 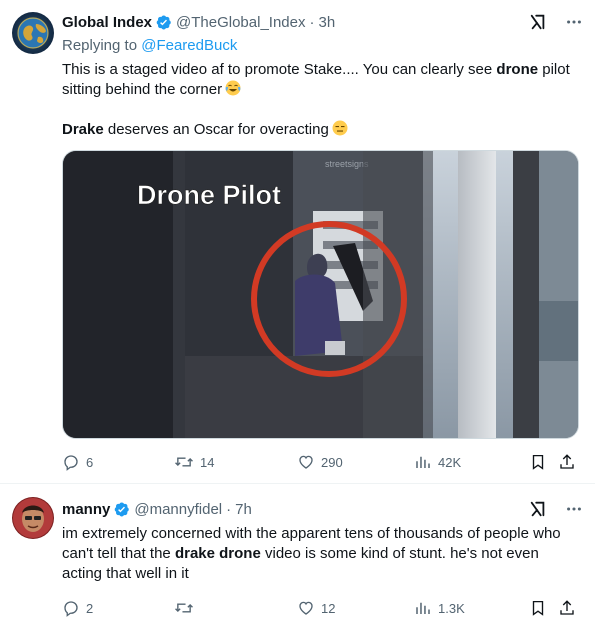 What do you see at coordinates (100, 45) in the screenshot?
I see `reply-prefix: Replying to` at bounding box center [100, 45].